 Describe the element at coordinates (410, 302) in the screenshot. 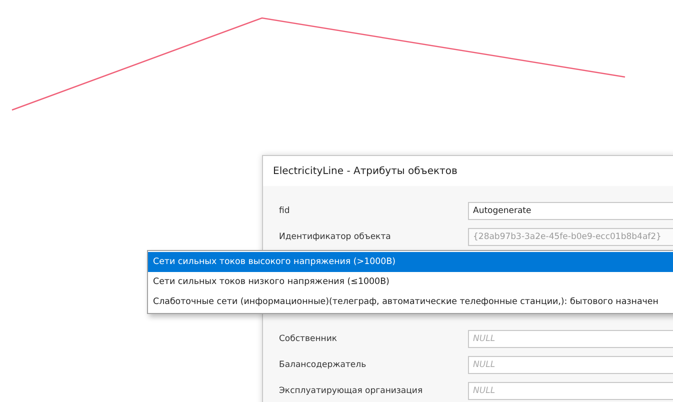

I see `dropdown-option: Слаботочные сети (информационные)(телеграф, автоматические телефонные станции,): бытового назначен` at that location.